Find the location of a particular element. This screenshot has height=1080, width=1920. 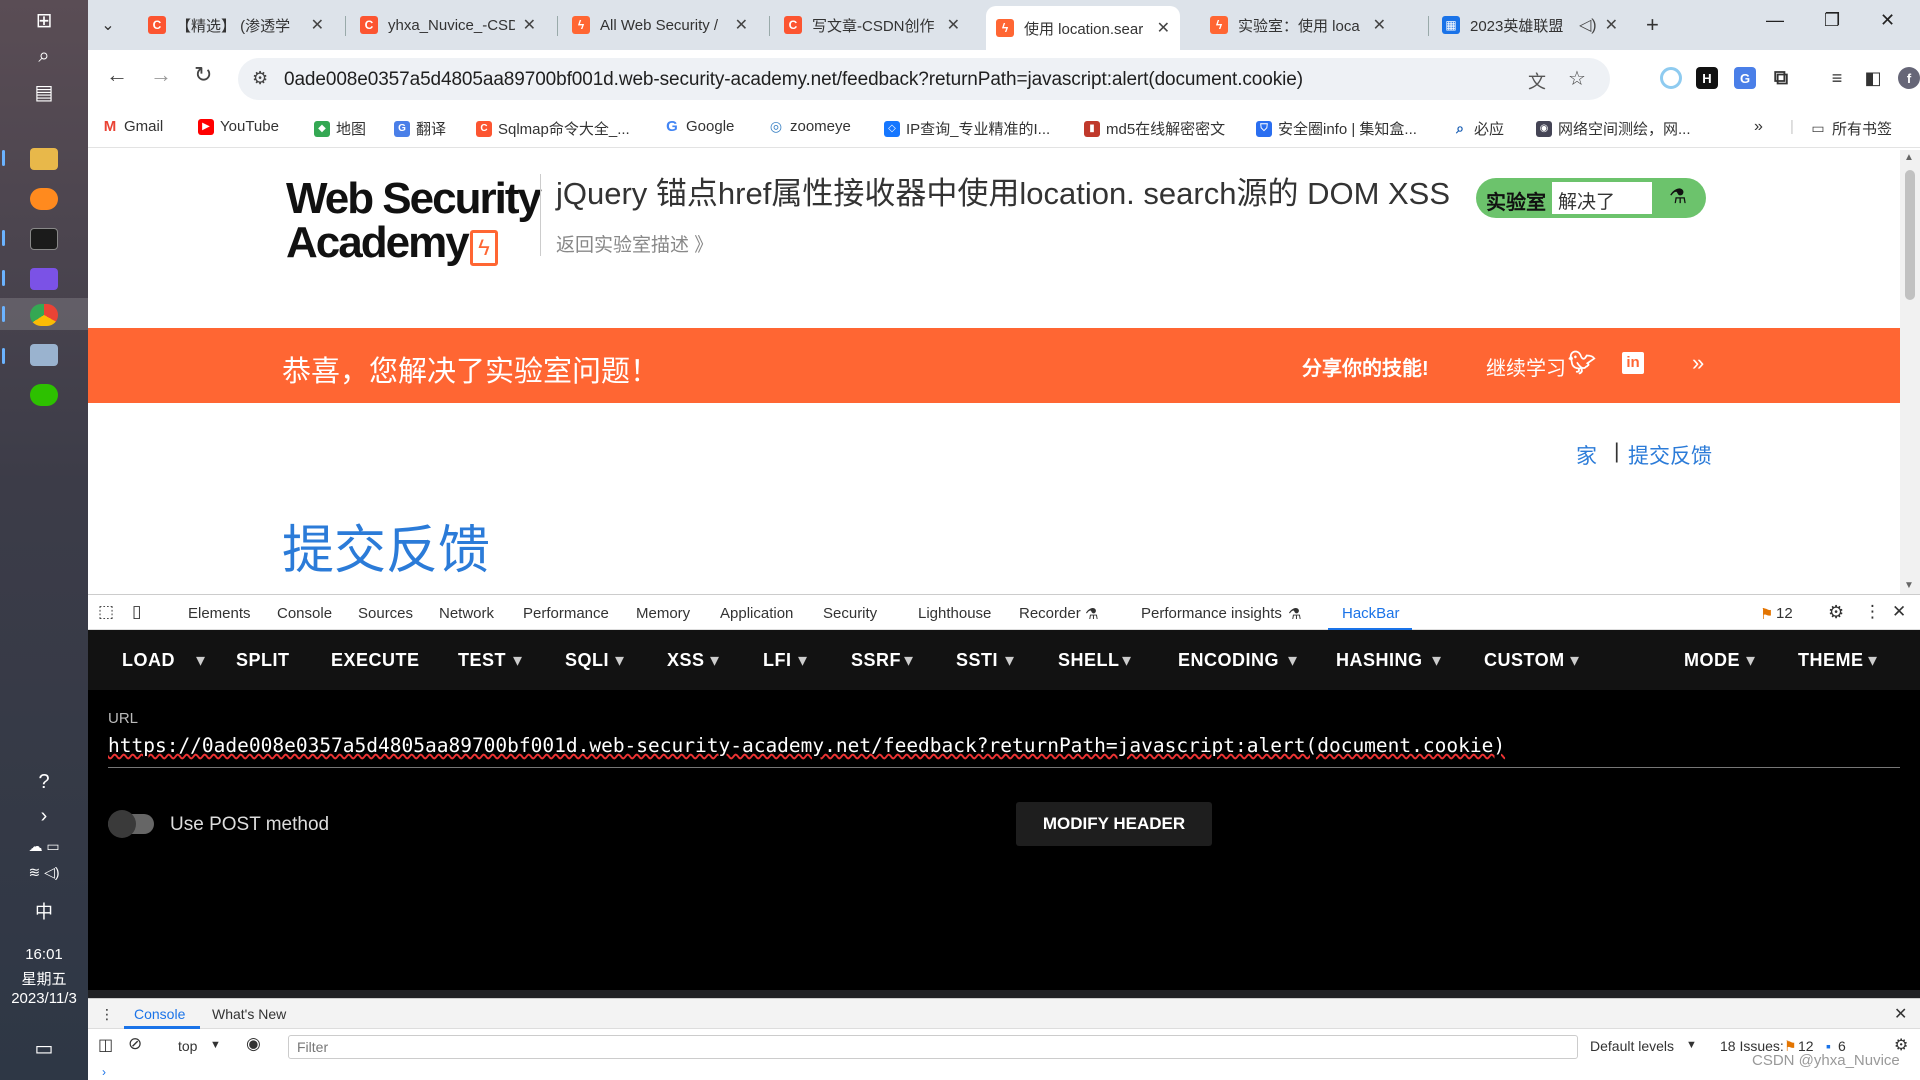

devtools-tab-application: Application is located at coordinates (756, 613).